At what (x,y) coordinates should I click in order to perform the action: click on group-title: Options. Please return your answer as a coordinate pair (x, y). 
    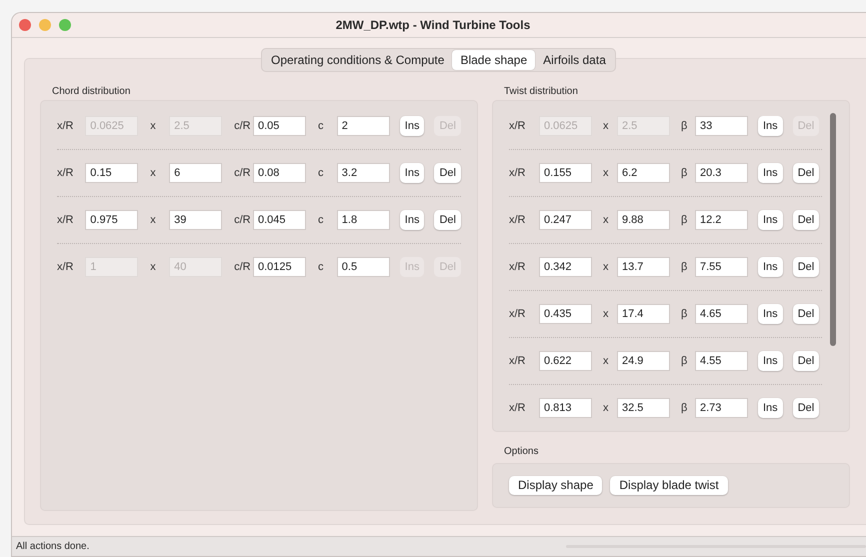
    Looking at the image, I should click on (521, 451).